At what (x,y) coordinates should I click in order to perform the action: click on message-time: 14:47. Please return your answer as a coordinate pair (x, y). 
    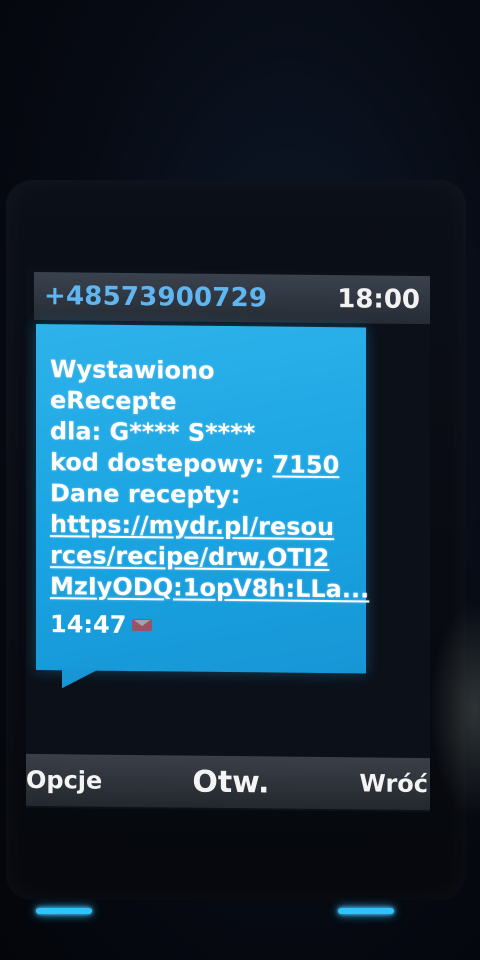
    Looking at the image, I should click on (88, 624).